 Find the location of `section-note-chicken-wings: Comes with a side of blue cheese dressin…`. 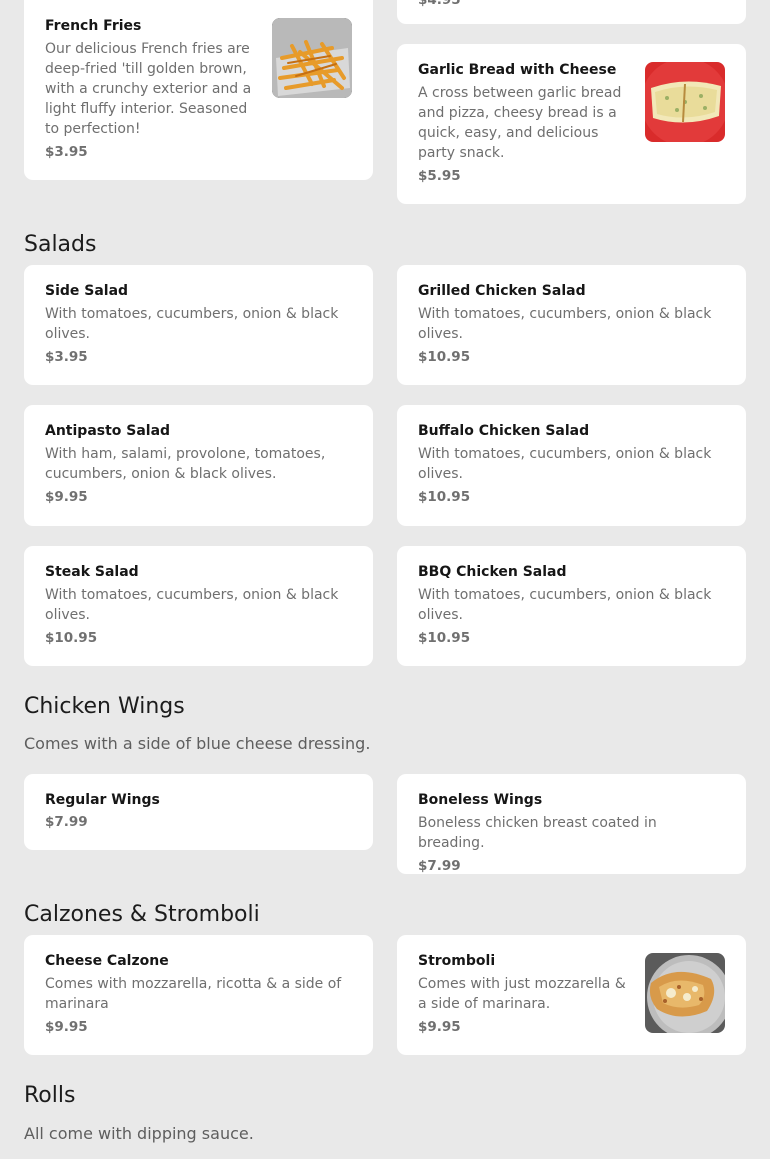

section-note-chicken-wings: Comes with a side of blue cheese dressin… is located at coordinates (197, 743).